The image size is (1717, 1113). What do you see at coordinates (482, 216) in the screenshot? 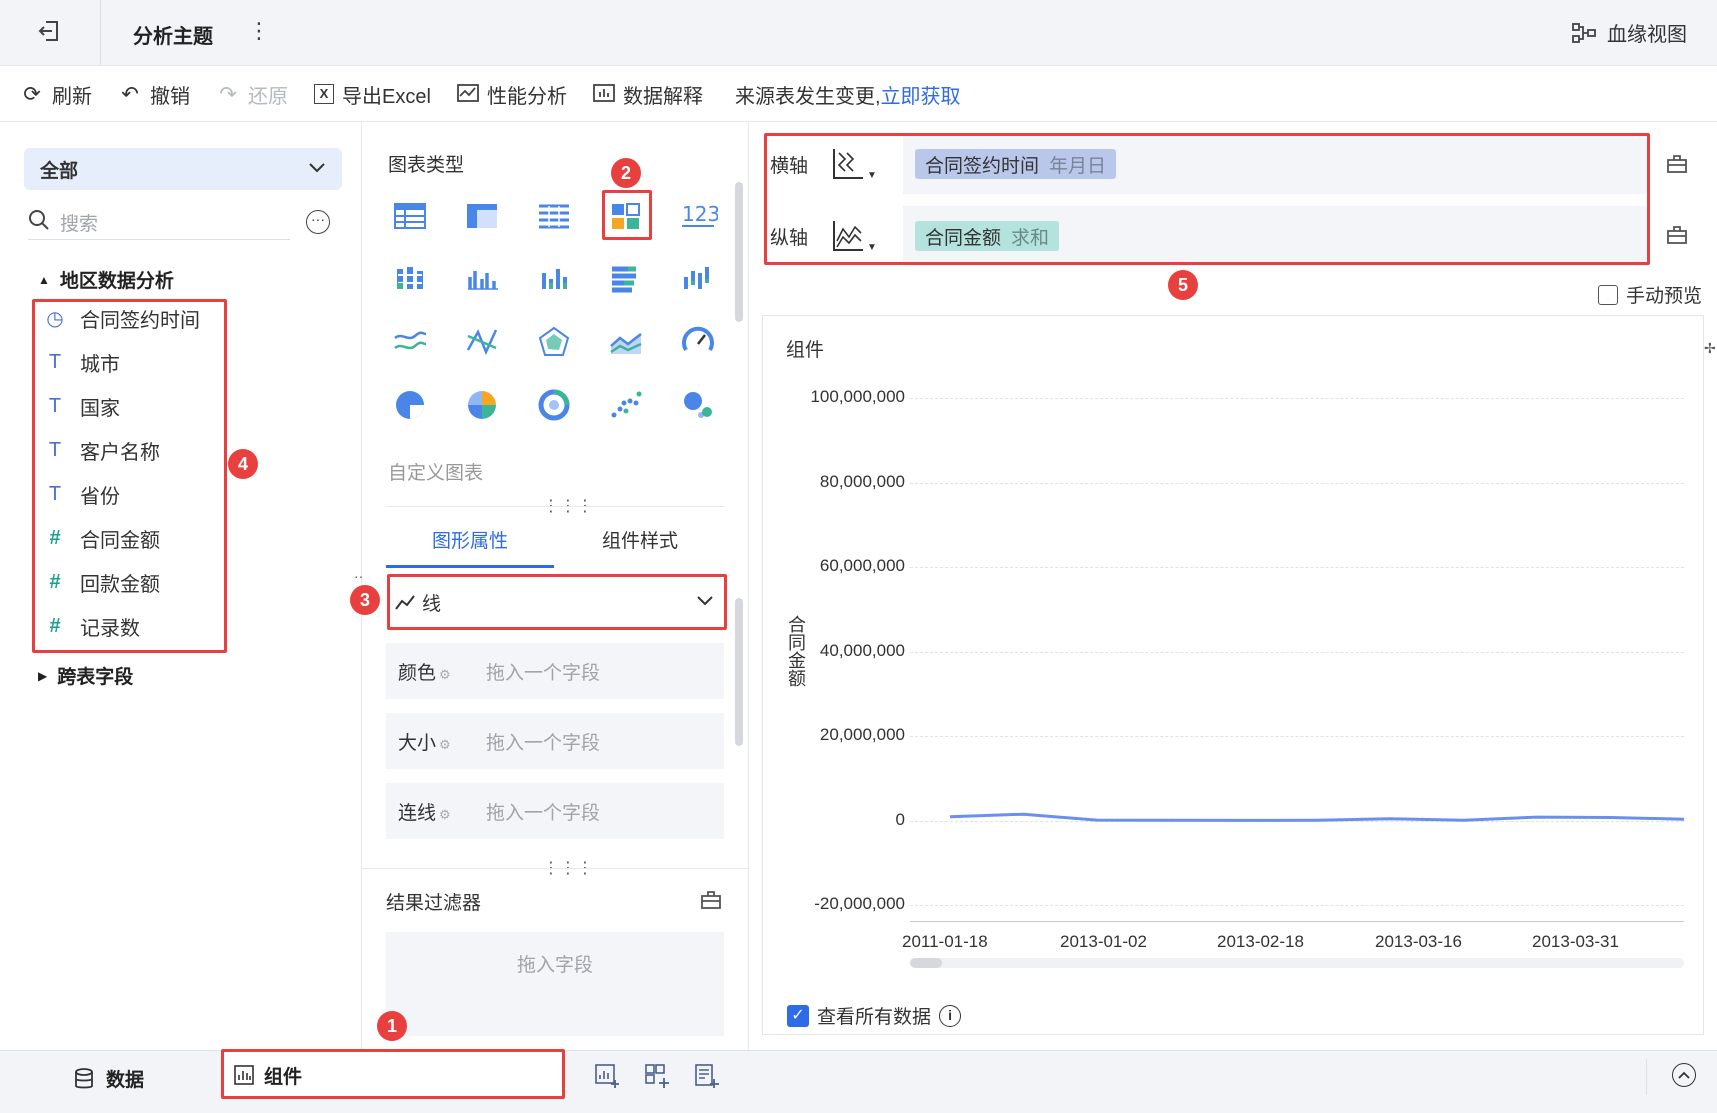
I see `cross-table-icon` at bounding box center [482, 216].